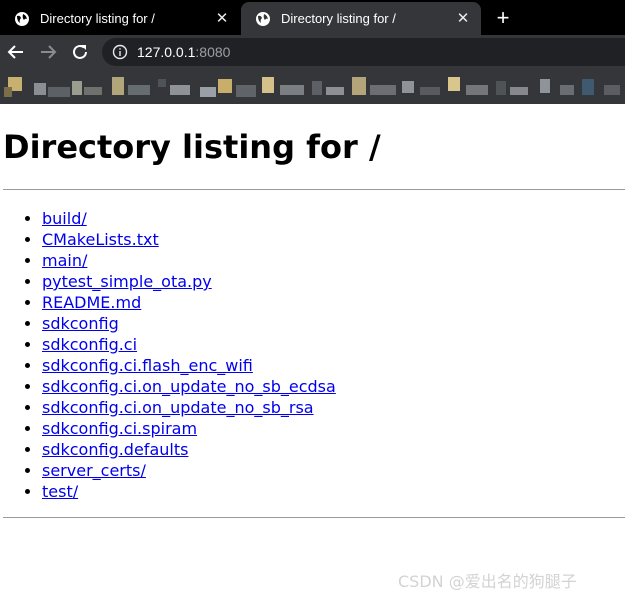 The width and height of the screenshot is (625, 597). What do you see at coordinates (363, 52) in the screenshot?
I see `address-bar: 127.0.0.1:8080` at bounding box center [363, 52].